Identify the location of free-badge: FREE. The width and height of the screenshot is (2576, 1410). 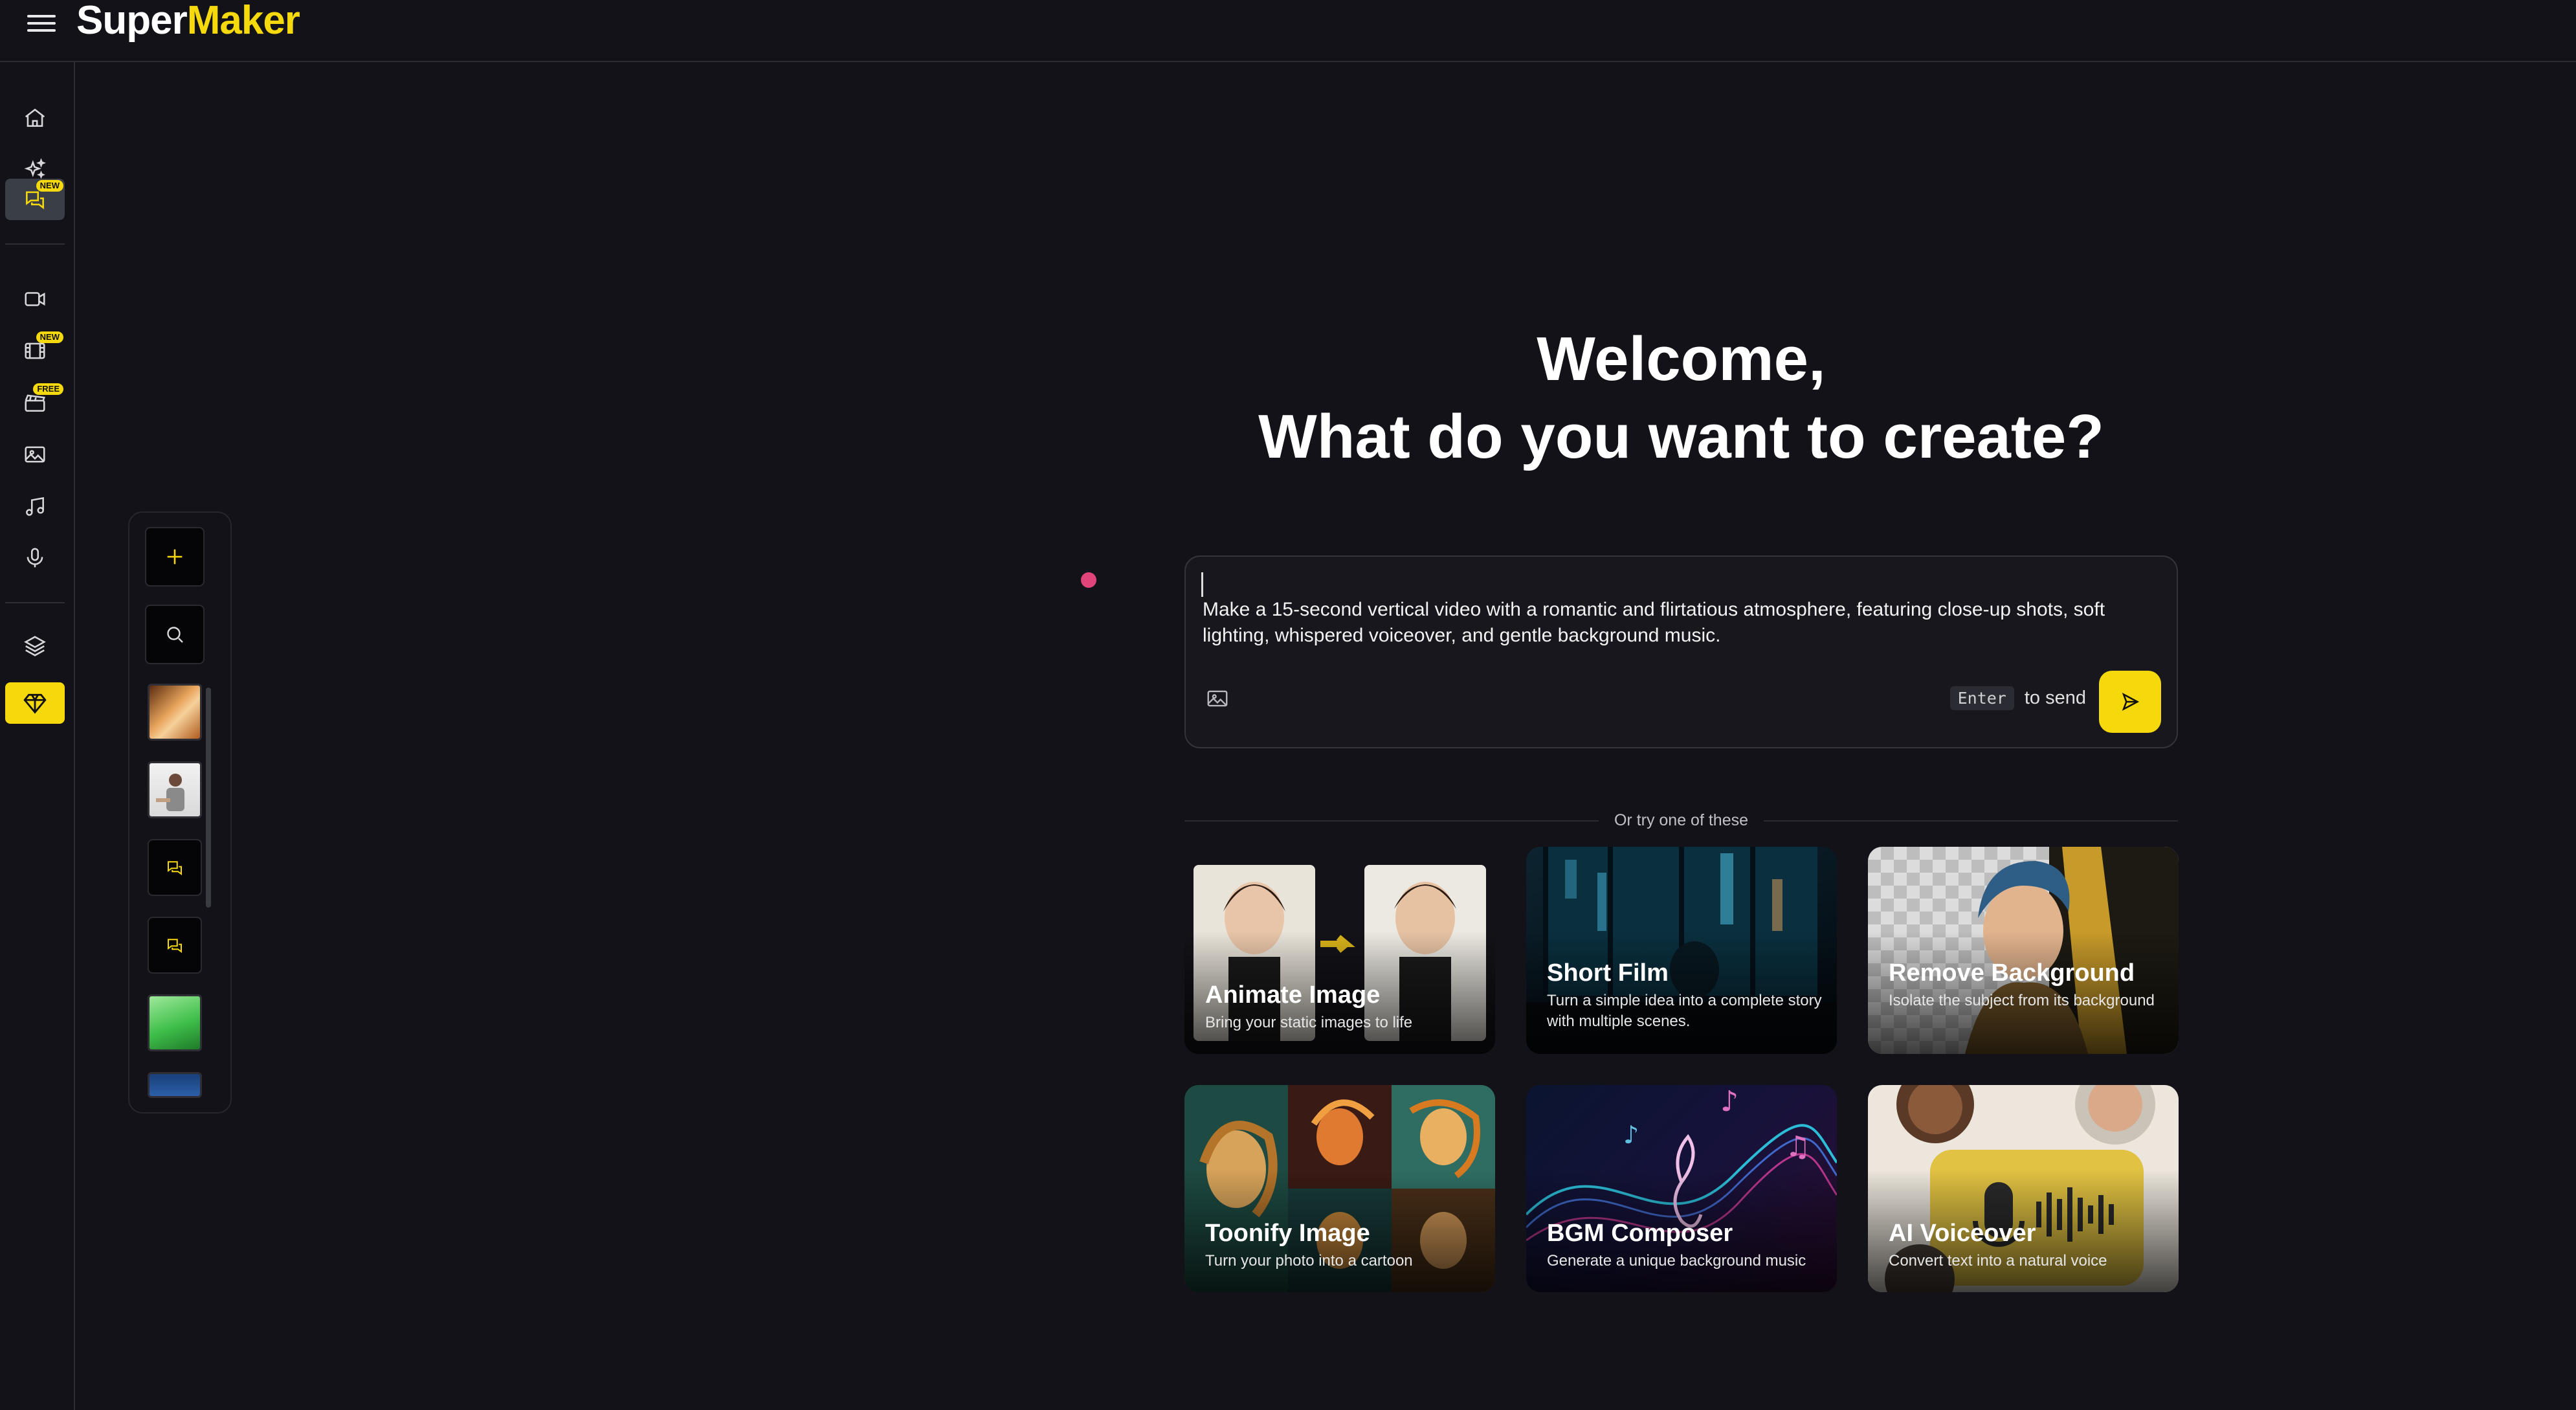
(48, 389).